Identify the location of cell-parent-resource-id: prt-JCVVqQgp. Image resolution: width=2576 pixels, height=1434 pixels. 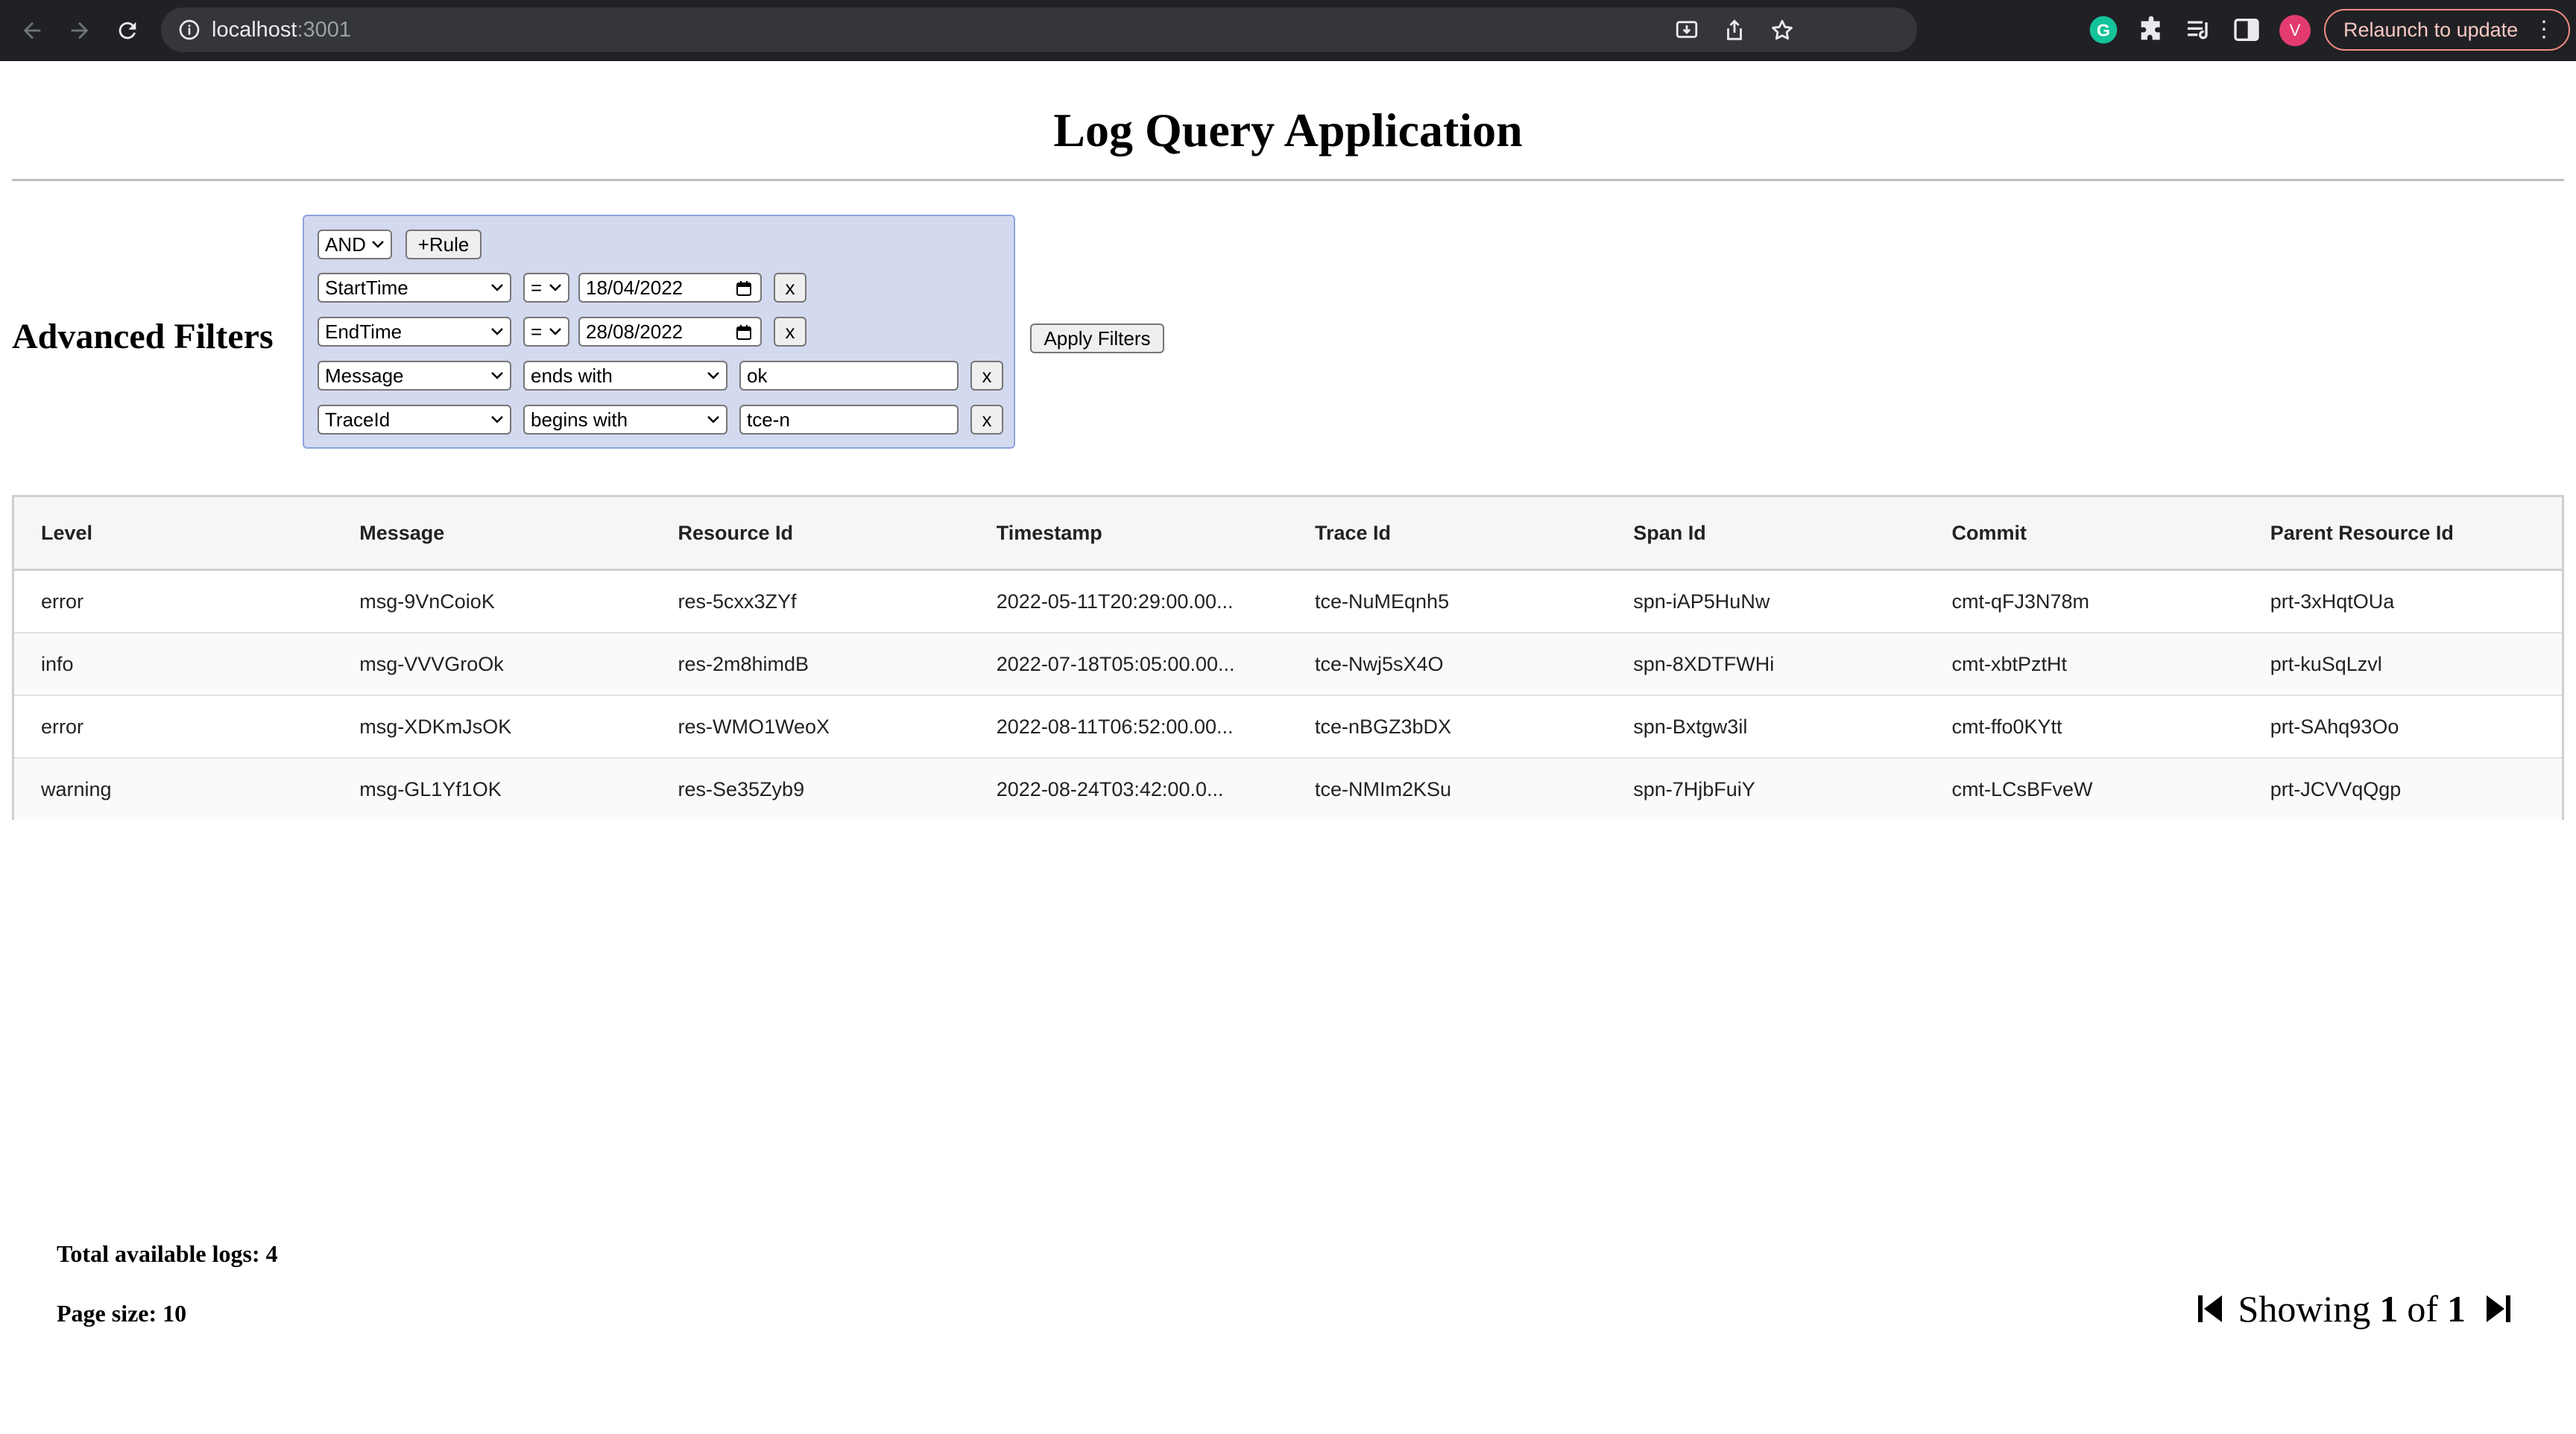
(2402, 789).